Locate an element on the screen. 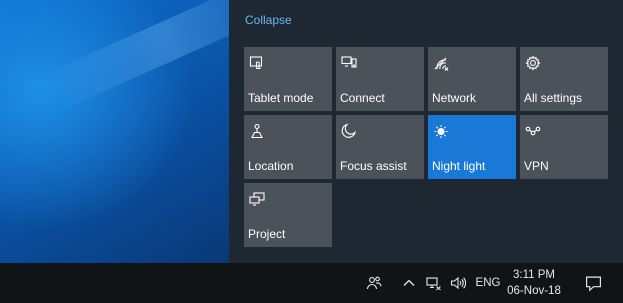  tile-all-settings: All settings is located at coordinates (564, 79).